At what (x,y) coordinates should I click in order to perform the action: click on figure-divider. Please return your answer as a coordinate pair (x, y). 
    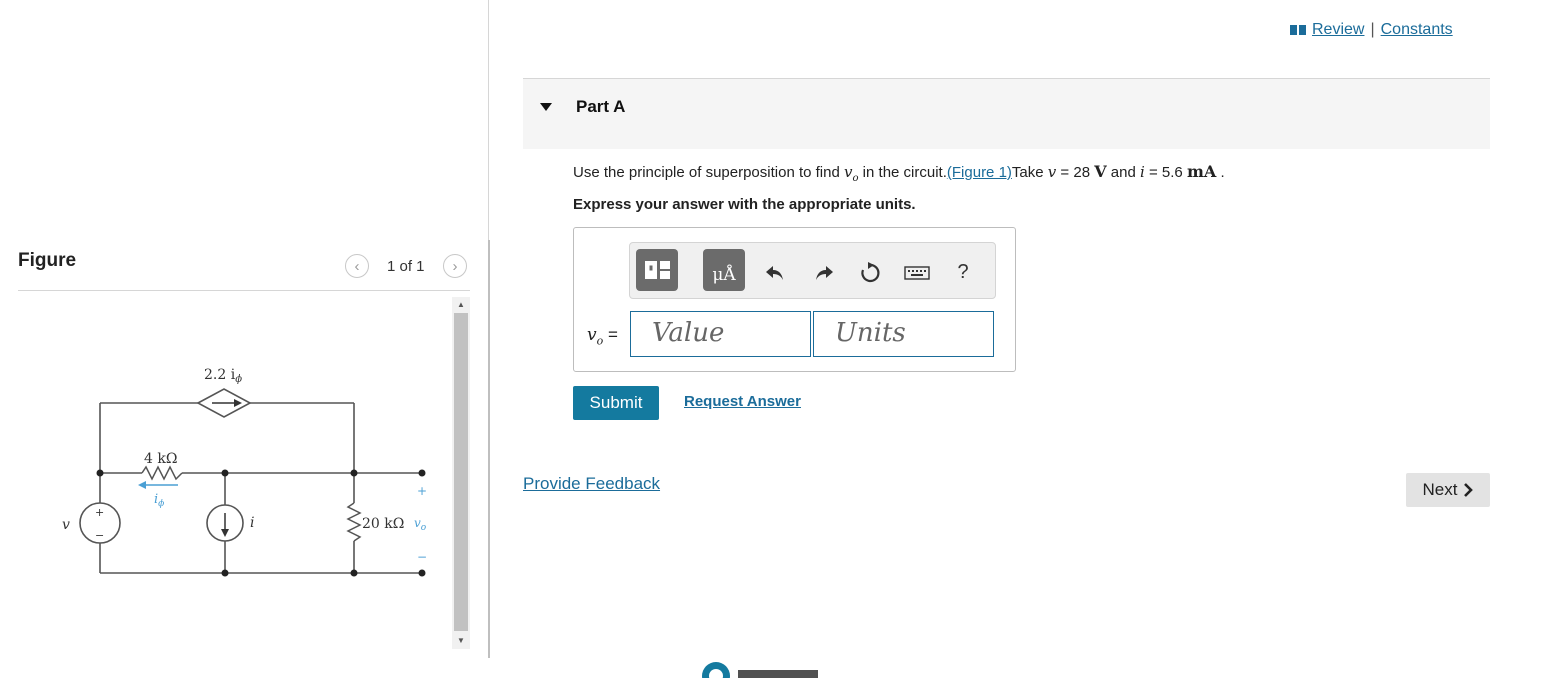
    Looking at the image, I should click on (244, 290).